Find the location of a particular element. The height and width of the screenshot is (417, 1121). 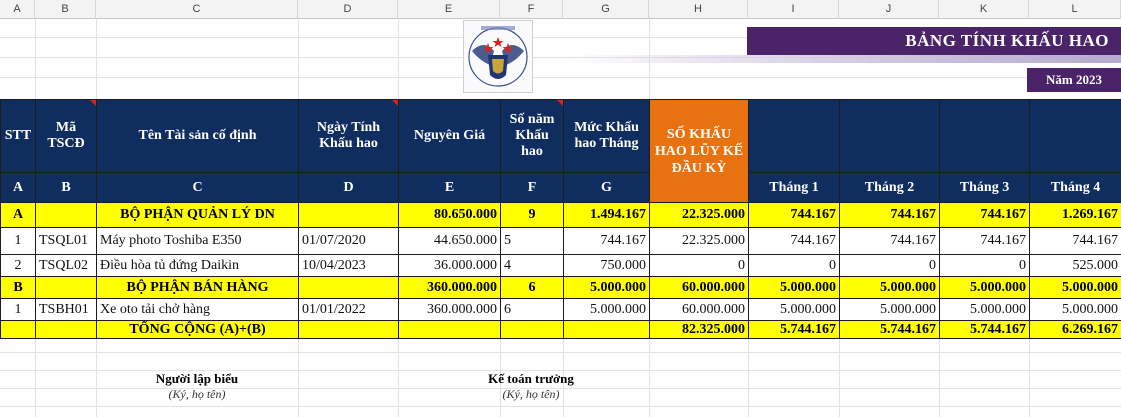

cell-ten-tai-san: Xe oto tải chở hàng is located at coordinates (197, 309).